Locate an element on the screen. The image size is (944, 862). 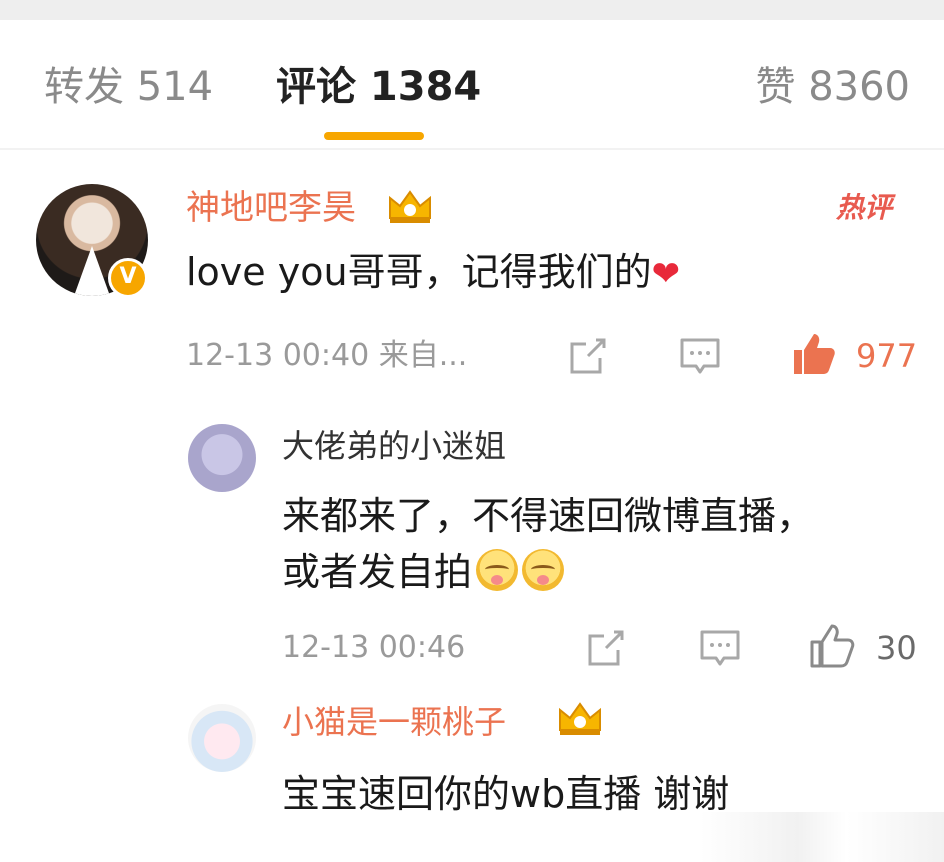
tab-comments: 评论 1384 is located at coordinates (378, 87).